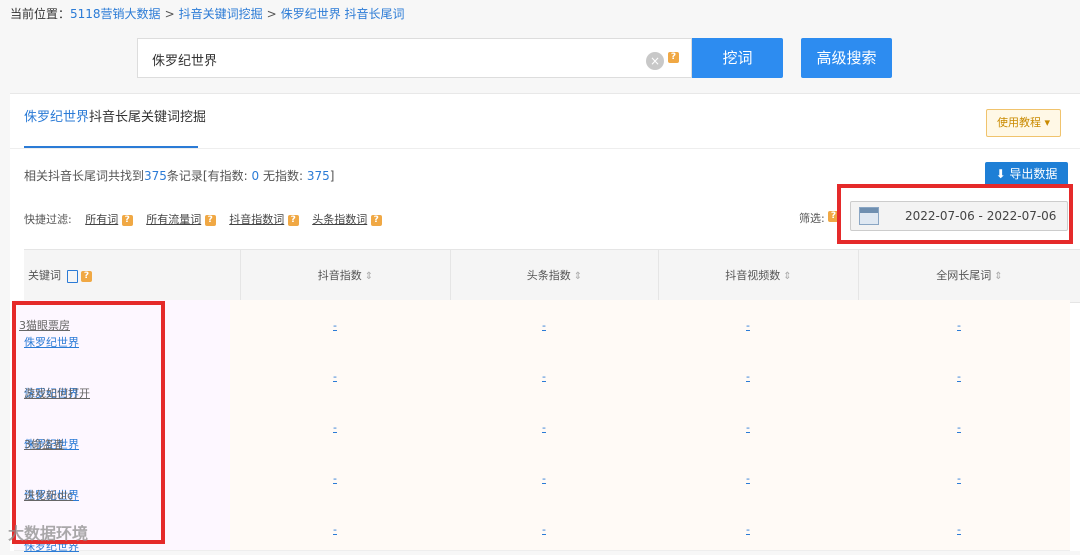 The width and height of the screenshot is (1080, 555). I want to click on table-row: 侏罗纪世界 3猫眼票房 - - - -, so click(542, 326).